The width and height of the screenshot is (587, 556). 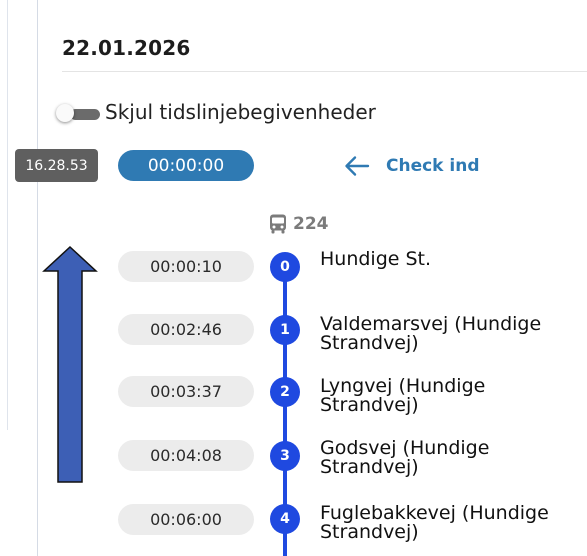 What do you see at coordinates (285, 519) in the screenshot?
I see `stop-index-marker: 4` at bounding box center [285, 519].